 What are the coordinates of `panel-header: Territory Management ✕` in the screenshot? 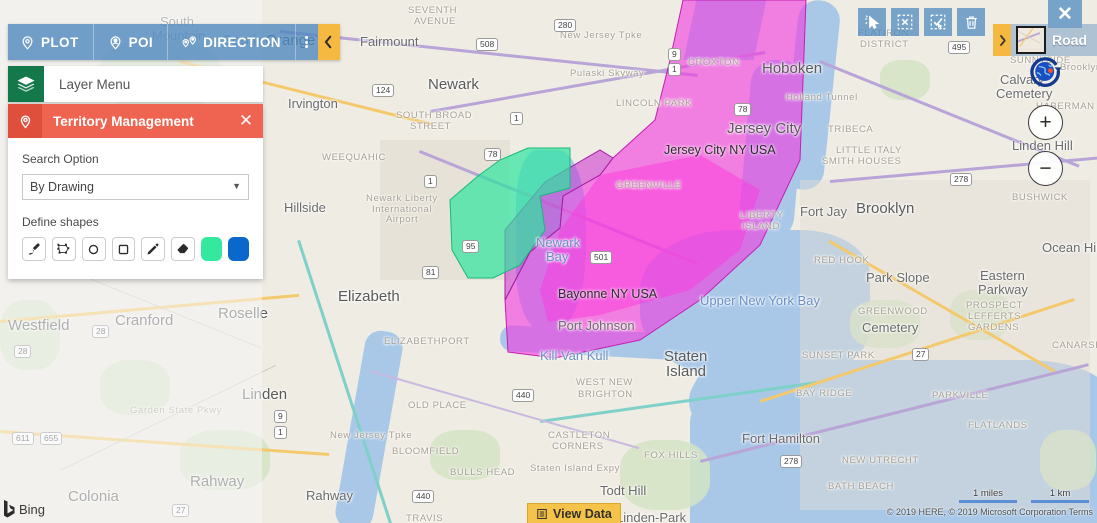 It's located at (135, 121).